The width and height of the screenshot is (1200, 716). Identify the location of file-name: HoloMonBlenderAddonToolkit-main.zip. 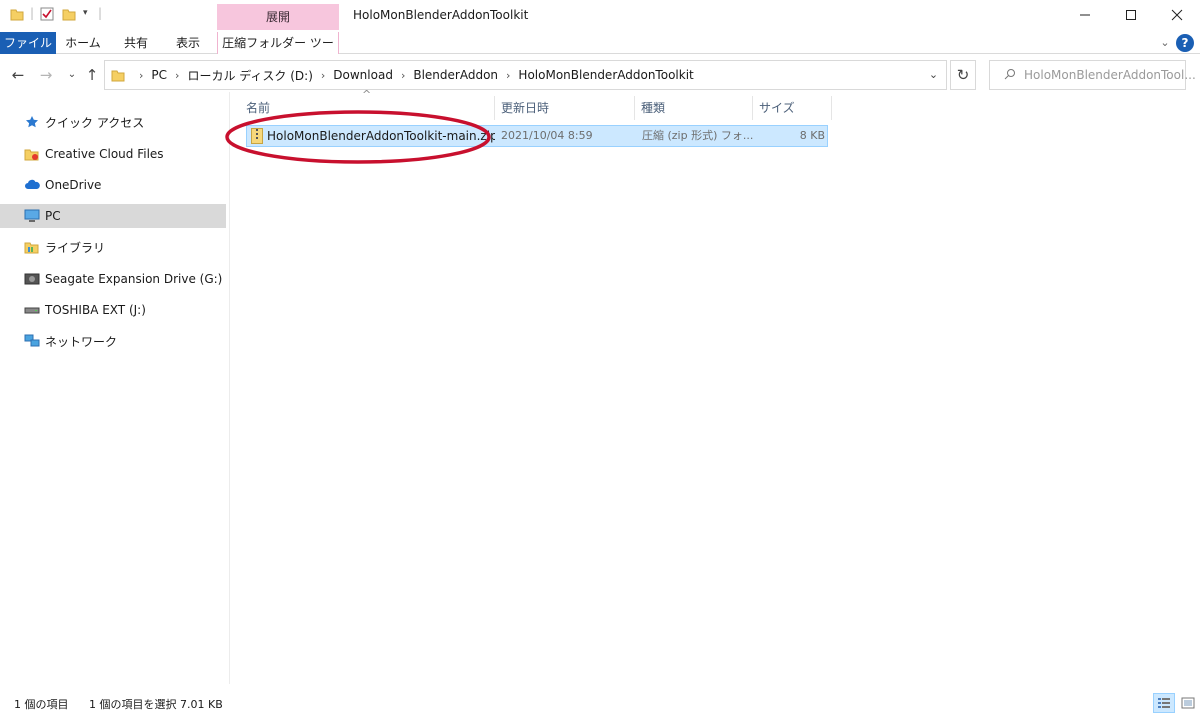
(381, 136).